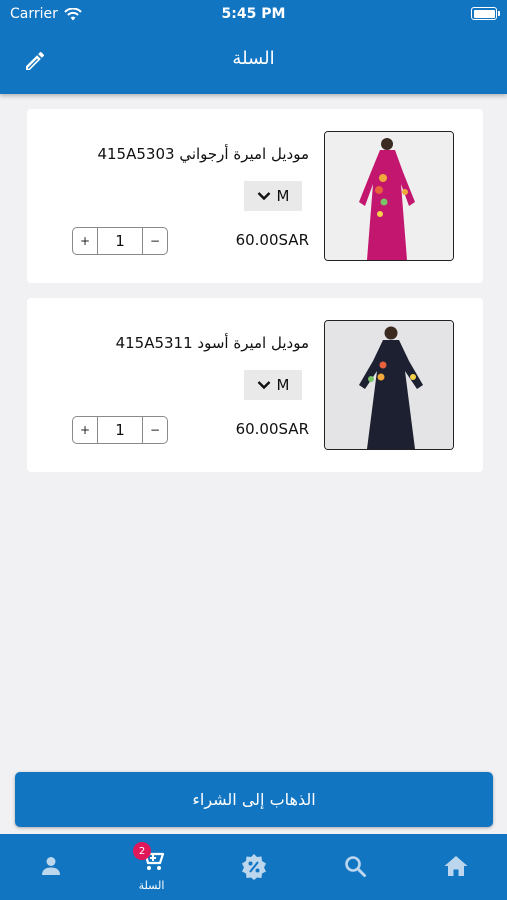 The height and width of the screenshot is (900, 507). I want to click on user-icon, so click(50, 866).